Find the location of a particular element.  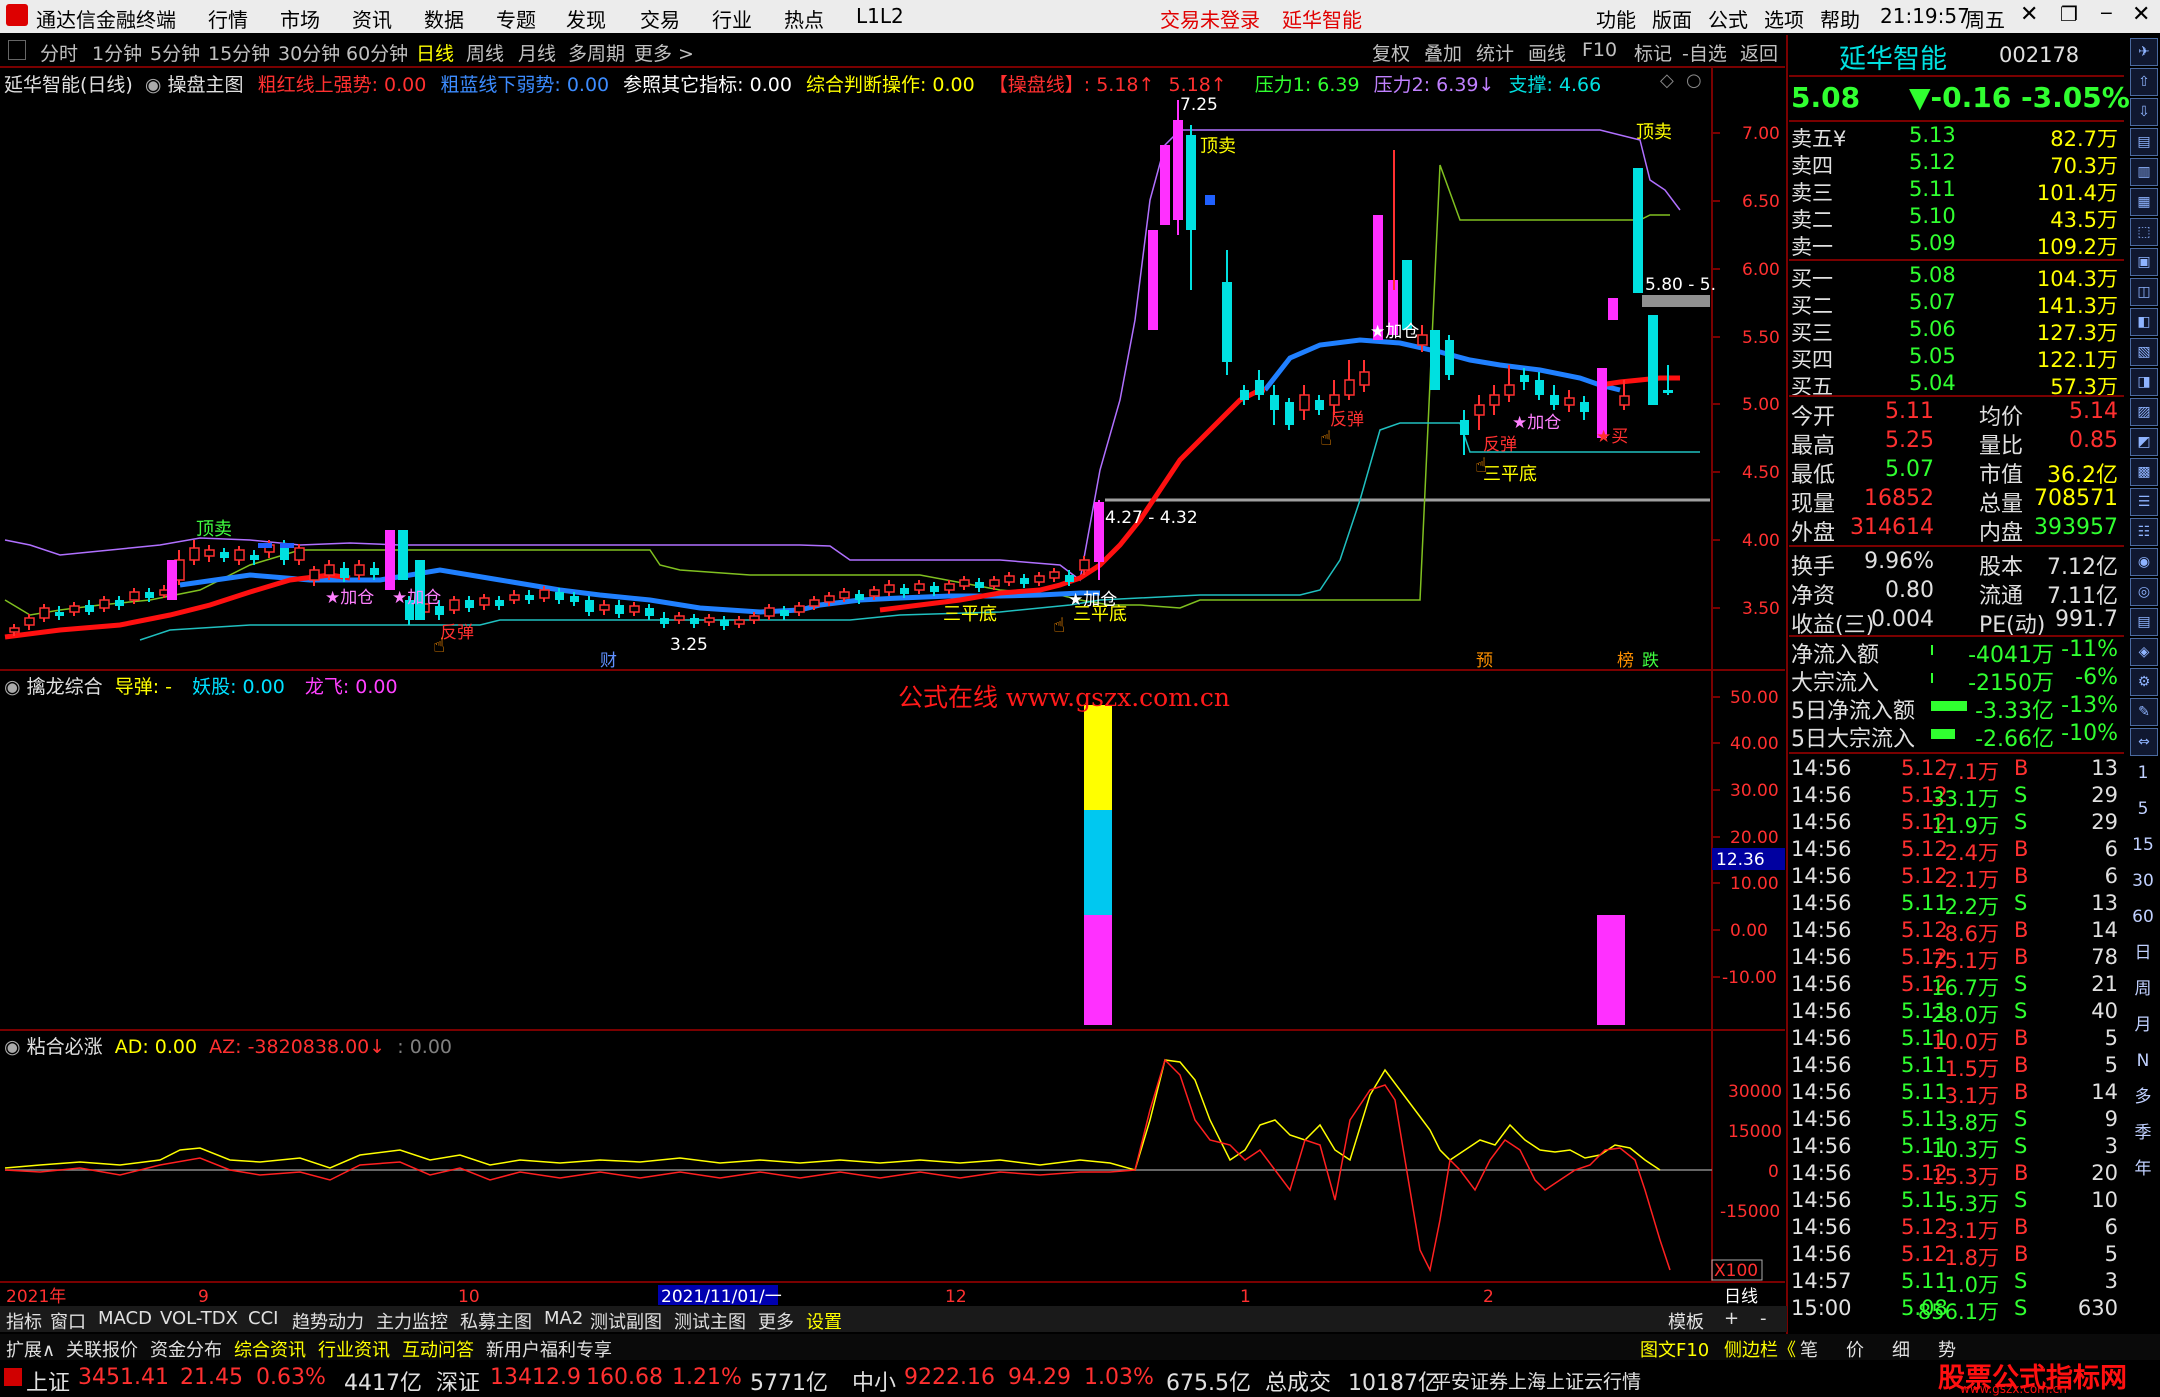

side-tool-icon: ◫ is located at coordinates (2144, 292).